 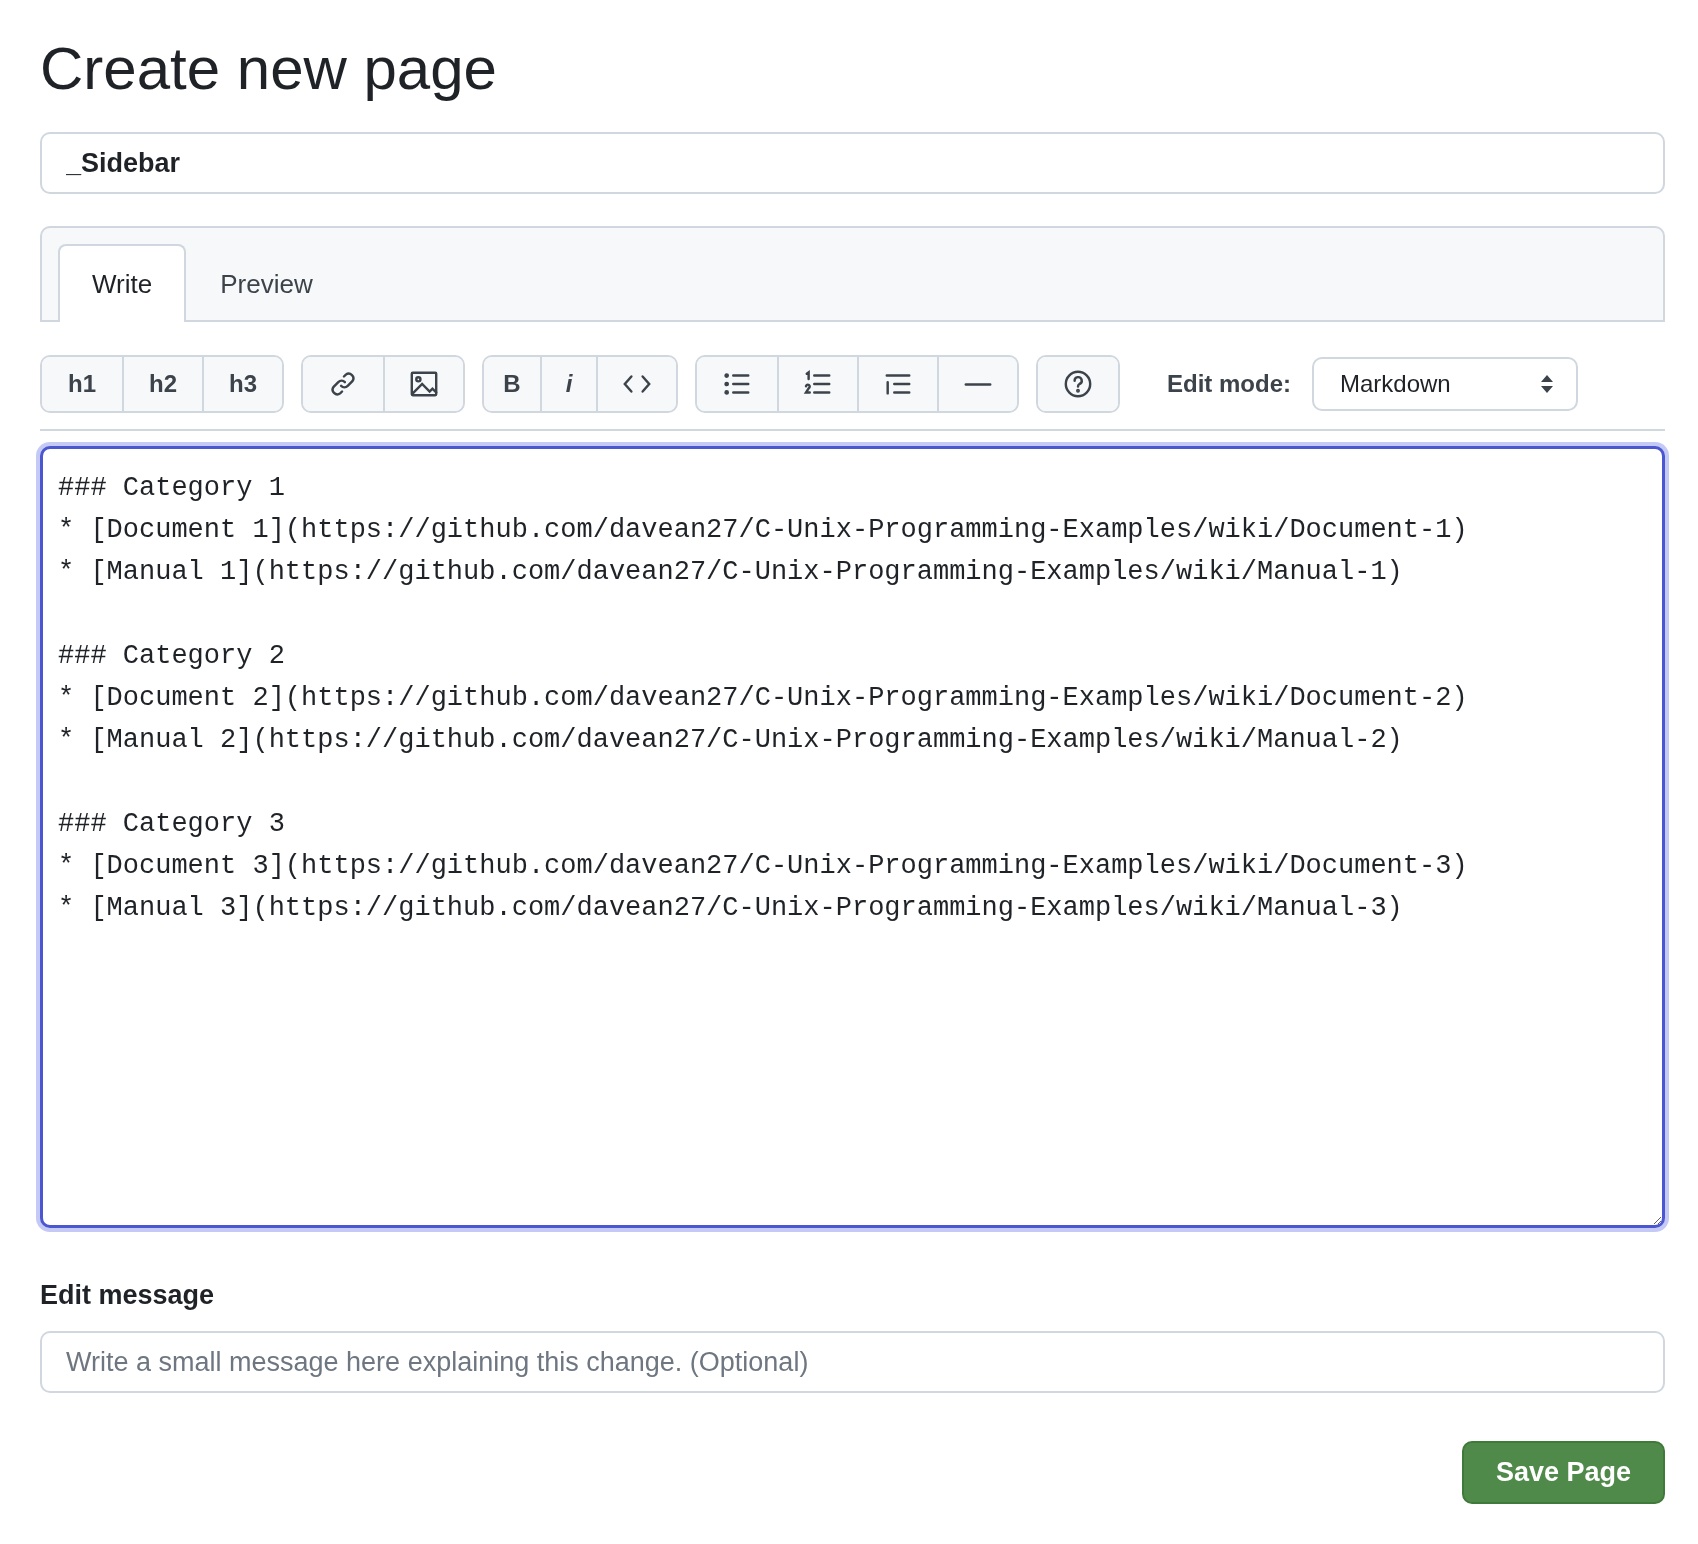 What do you see at coordinates (1563, 1472) in the screenshot?
I see `save-page-button: Save Page` at bounding box center [1563, 1472].